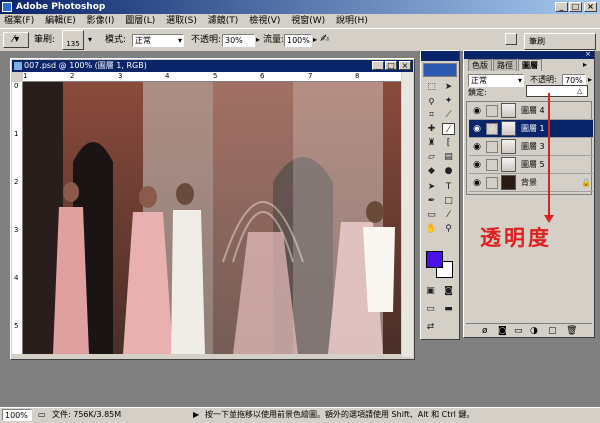  I want to click on foreground-color-swatch, so click(434, 259).